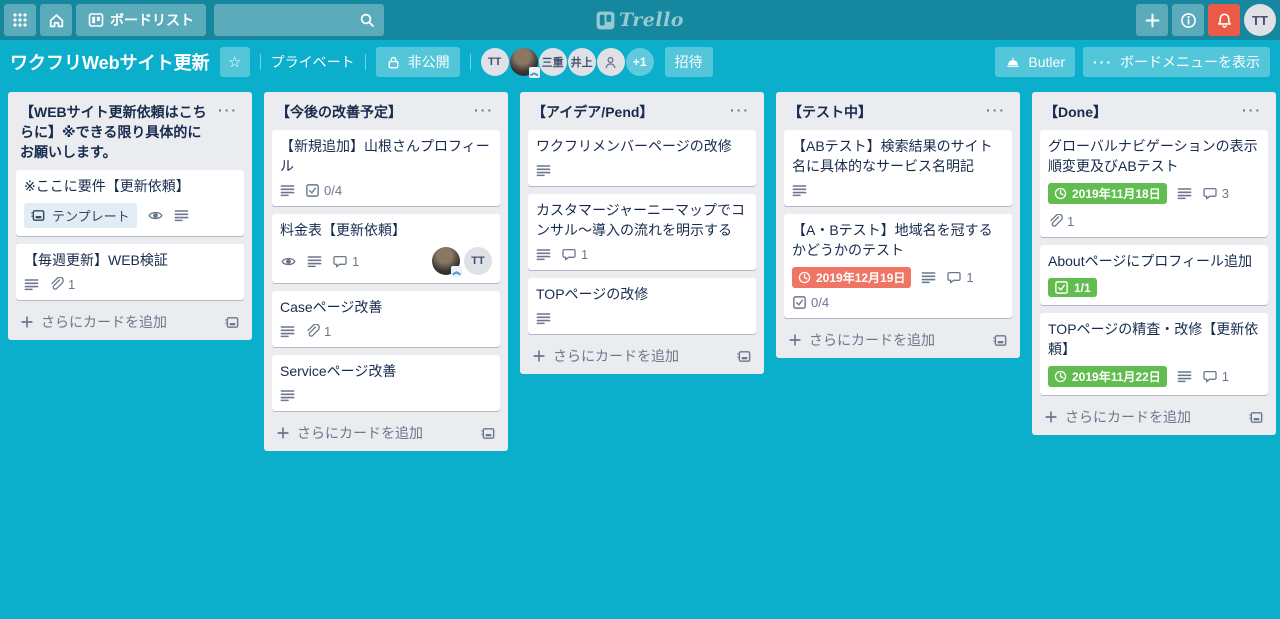 This screenshot has height=619, width=1280. I want to click on card-title: 料金表【更新依頼】, so click(343, 230).